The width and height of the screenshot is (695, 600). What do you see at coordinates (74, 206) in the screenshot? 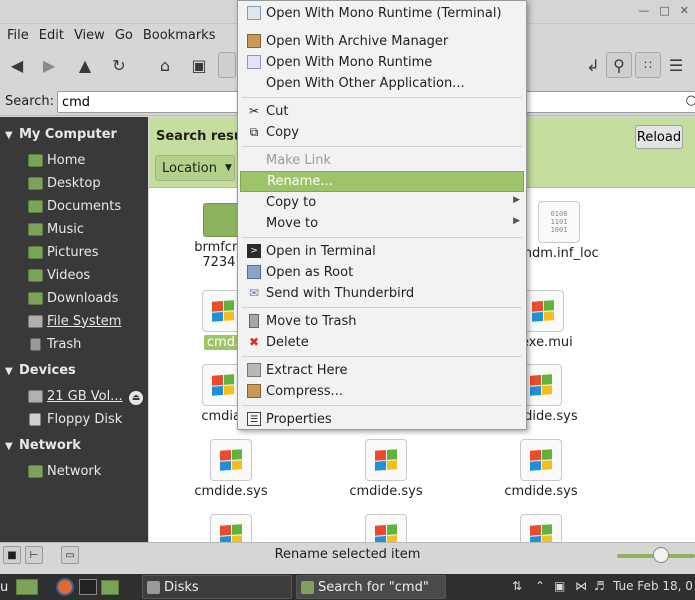
I see `sidebar-item-documents: Documents` at bounding box center [74, 206].